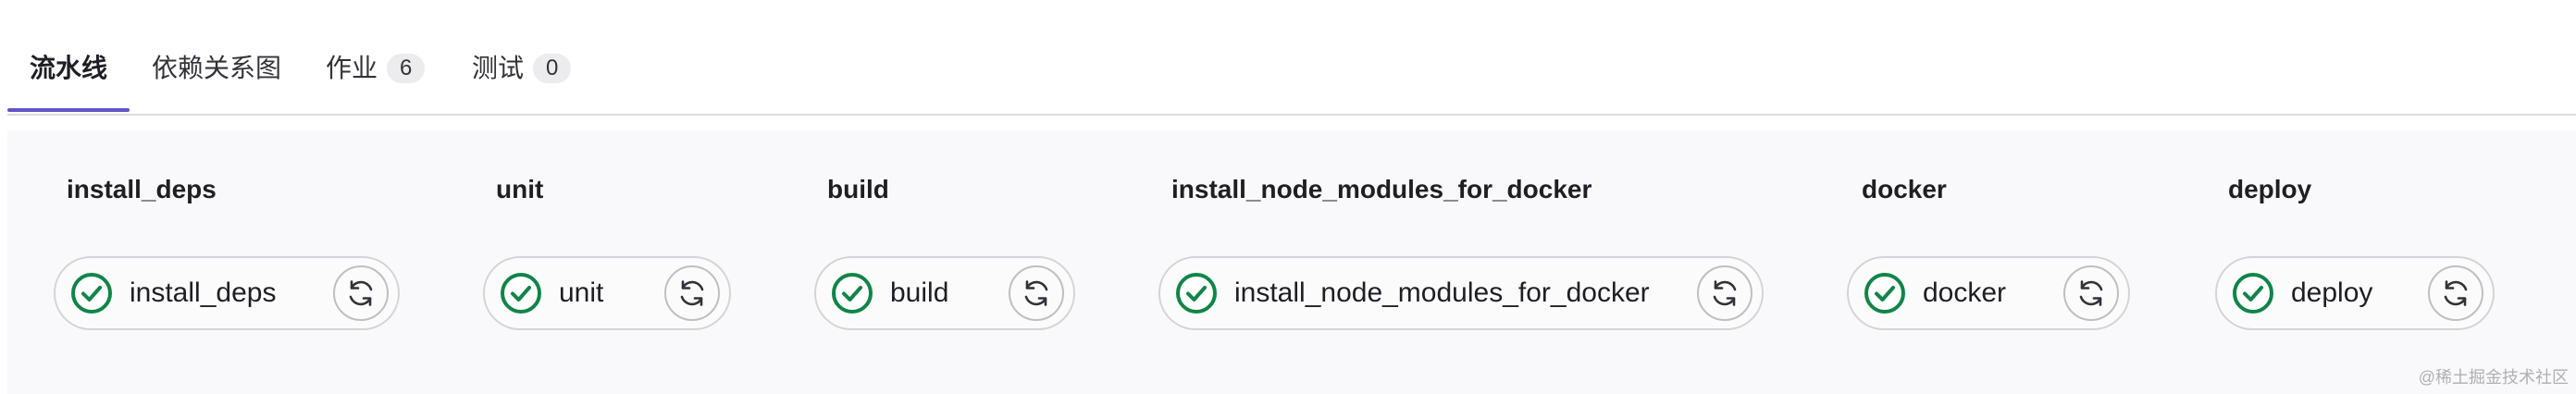 This screenshot has height=394, width=2576. I want to click on tab-dependency-graph-label: 依赖关系图, so click(217, 68).